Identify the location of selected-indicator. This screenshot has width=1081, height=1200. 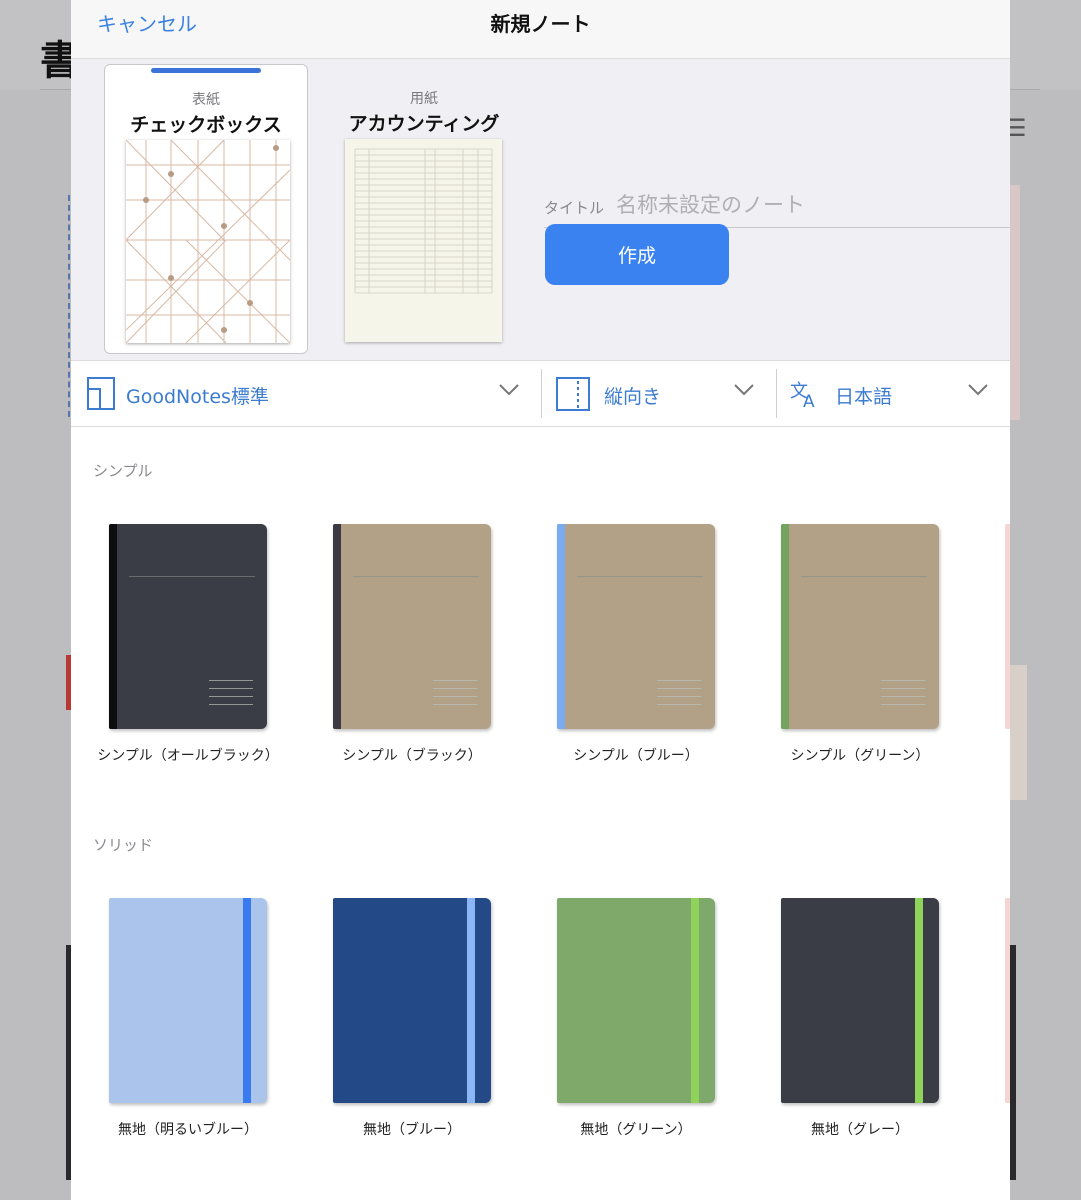
(206, 70).